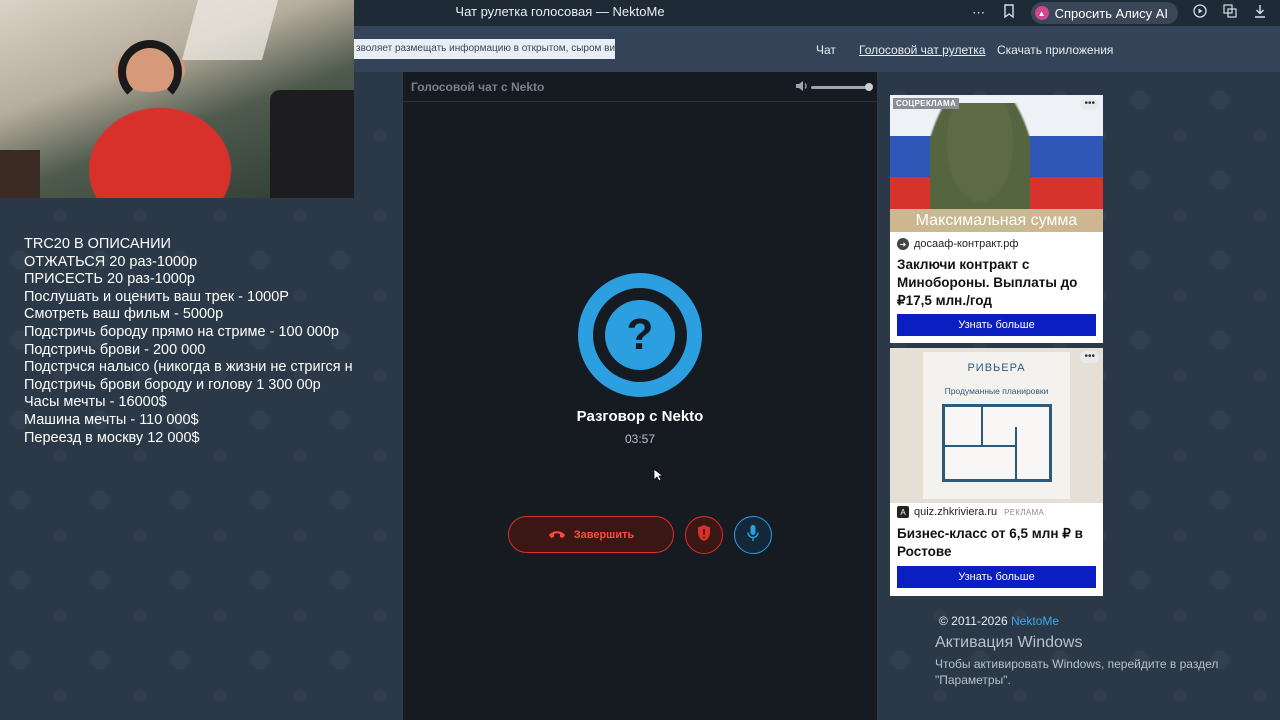 Image resolution: width=1280 pixels, height=720 pixels. Describe the element at coordinates (903, 244) in the screenshot. I see `arrow-right-icon: ➜` at that location.